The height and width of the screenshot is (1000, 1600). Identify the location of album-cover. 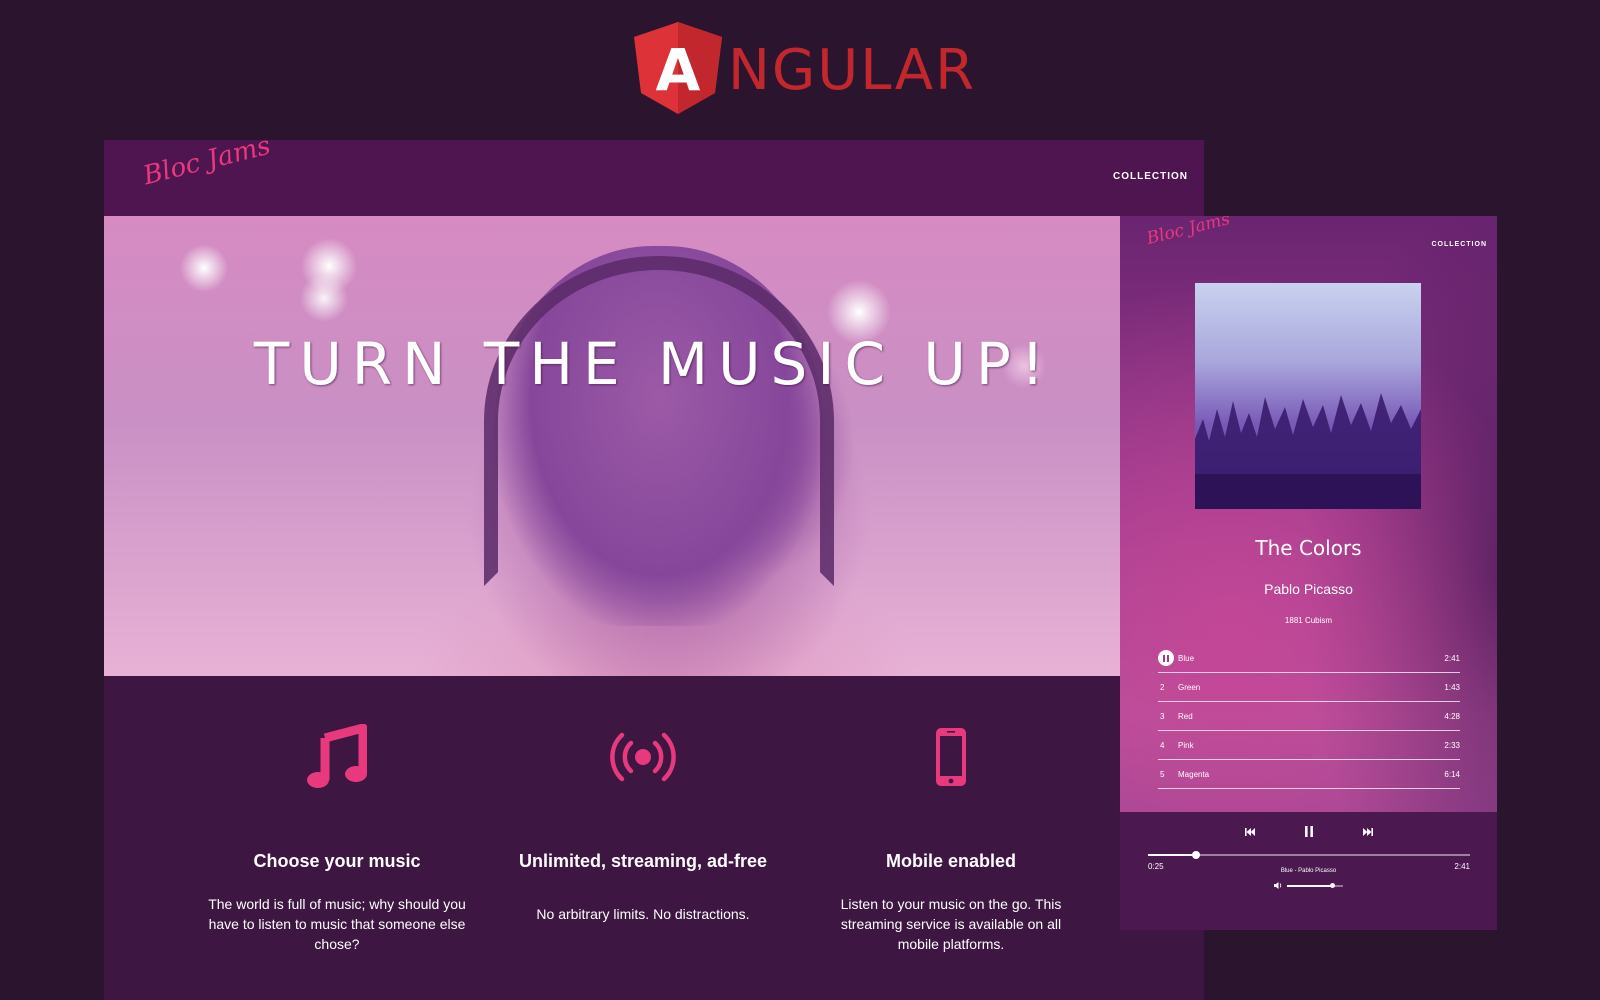
(1308, 396).